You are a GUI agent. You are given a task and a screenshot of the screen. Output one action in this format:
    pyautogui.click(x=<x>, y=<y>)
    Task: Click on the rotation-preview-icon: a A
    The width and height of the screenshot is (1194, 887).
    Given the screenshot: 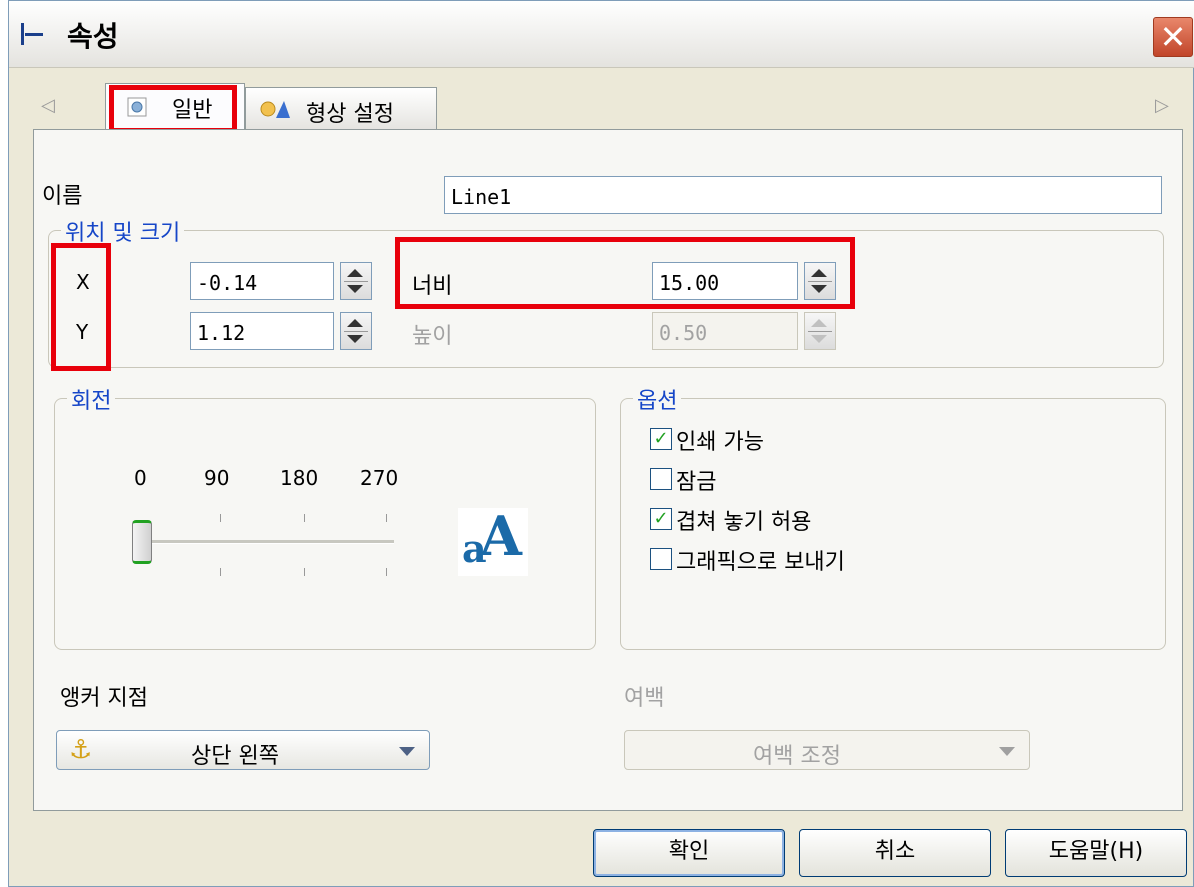 What is the action you would take?
    pyautogui.click(x=493, y=540)
    